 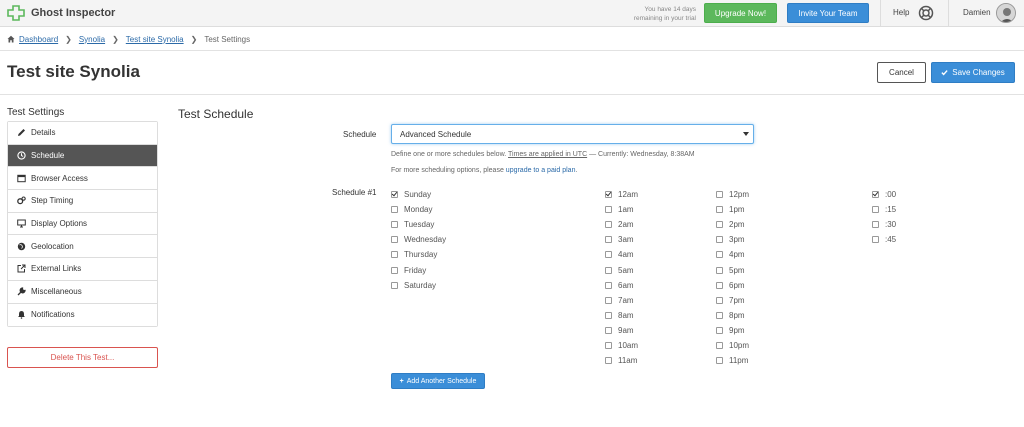 I want to click on sidebar-item-browser-access: Browser Access, so click(x=82, y=179).